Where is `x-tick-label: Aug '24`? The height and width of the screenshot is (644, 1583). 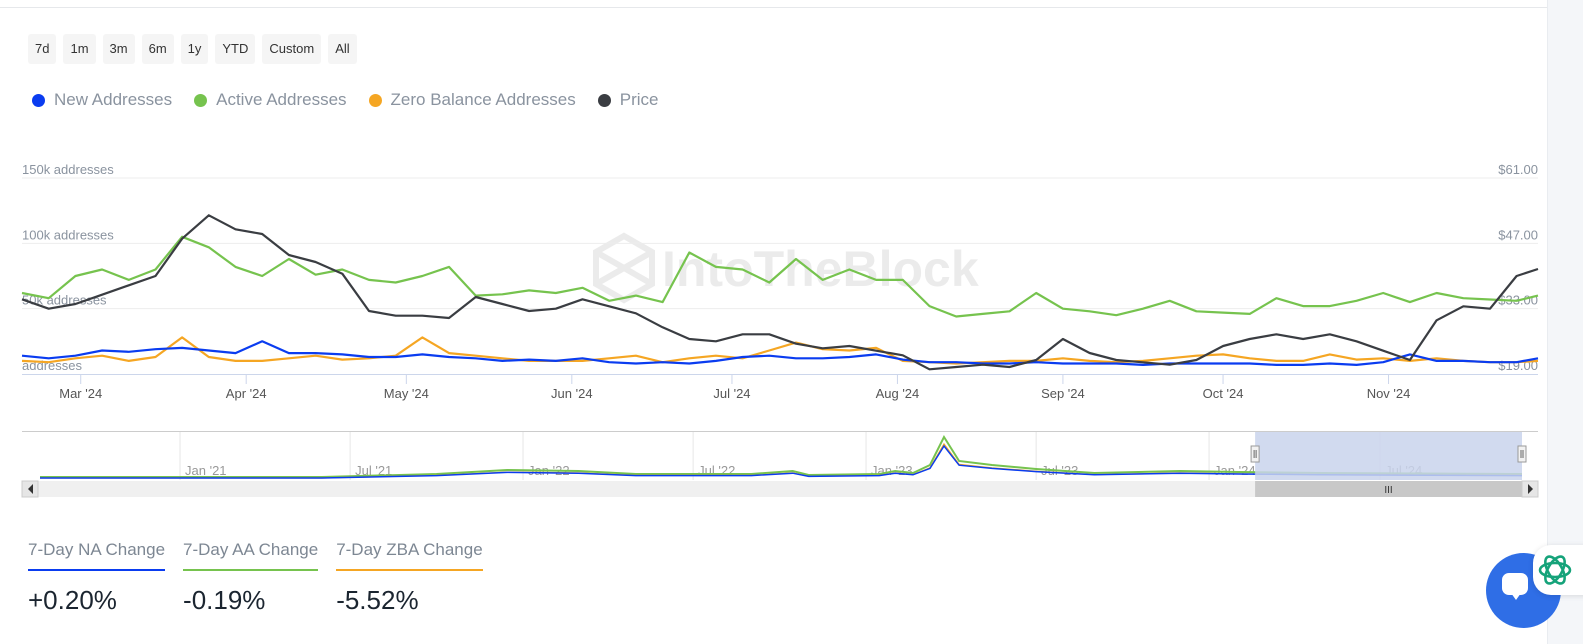
x-tick-label: Aug '24 is located at coordinates (898, 393).